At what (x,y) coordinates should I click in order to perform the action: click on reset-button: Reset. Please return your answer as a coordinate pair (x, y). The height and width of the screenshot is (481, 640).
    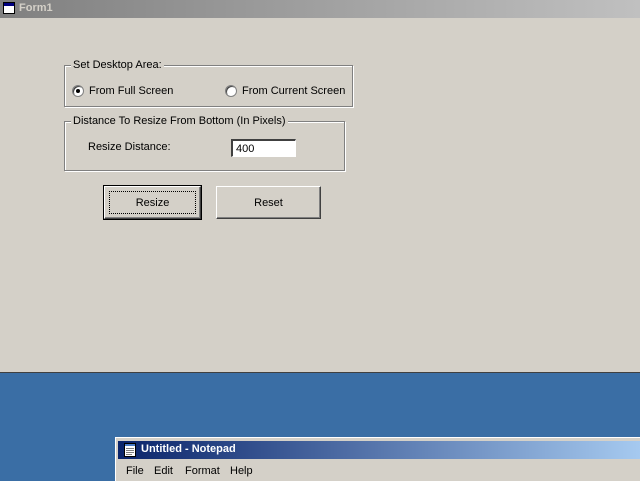
    Looking at the image, I should click on (268, 202).